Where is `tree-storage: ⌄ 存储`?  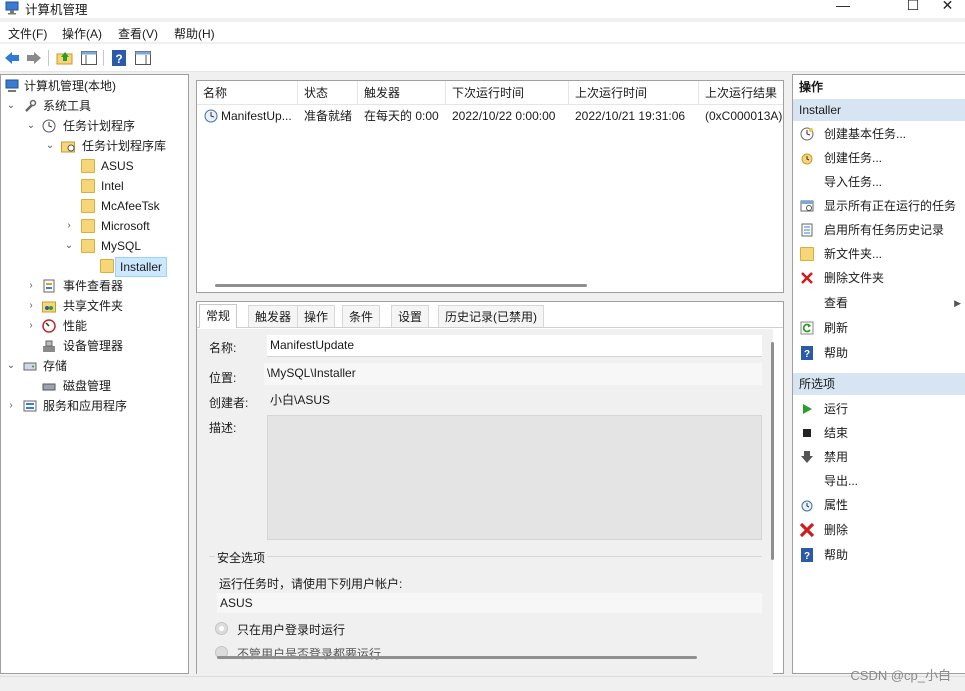
tree-storage: ⌄ 存储 is located at coordinates (94, 366).